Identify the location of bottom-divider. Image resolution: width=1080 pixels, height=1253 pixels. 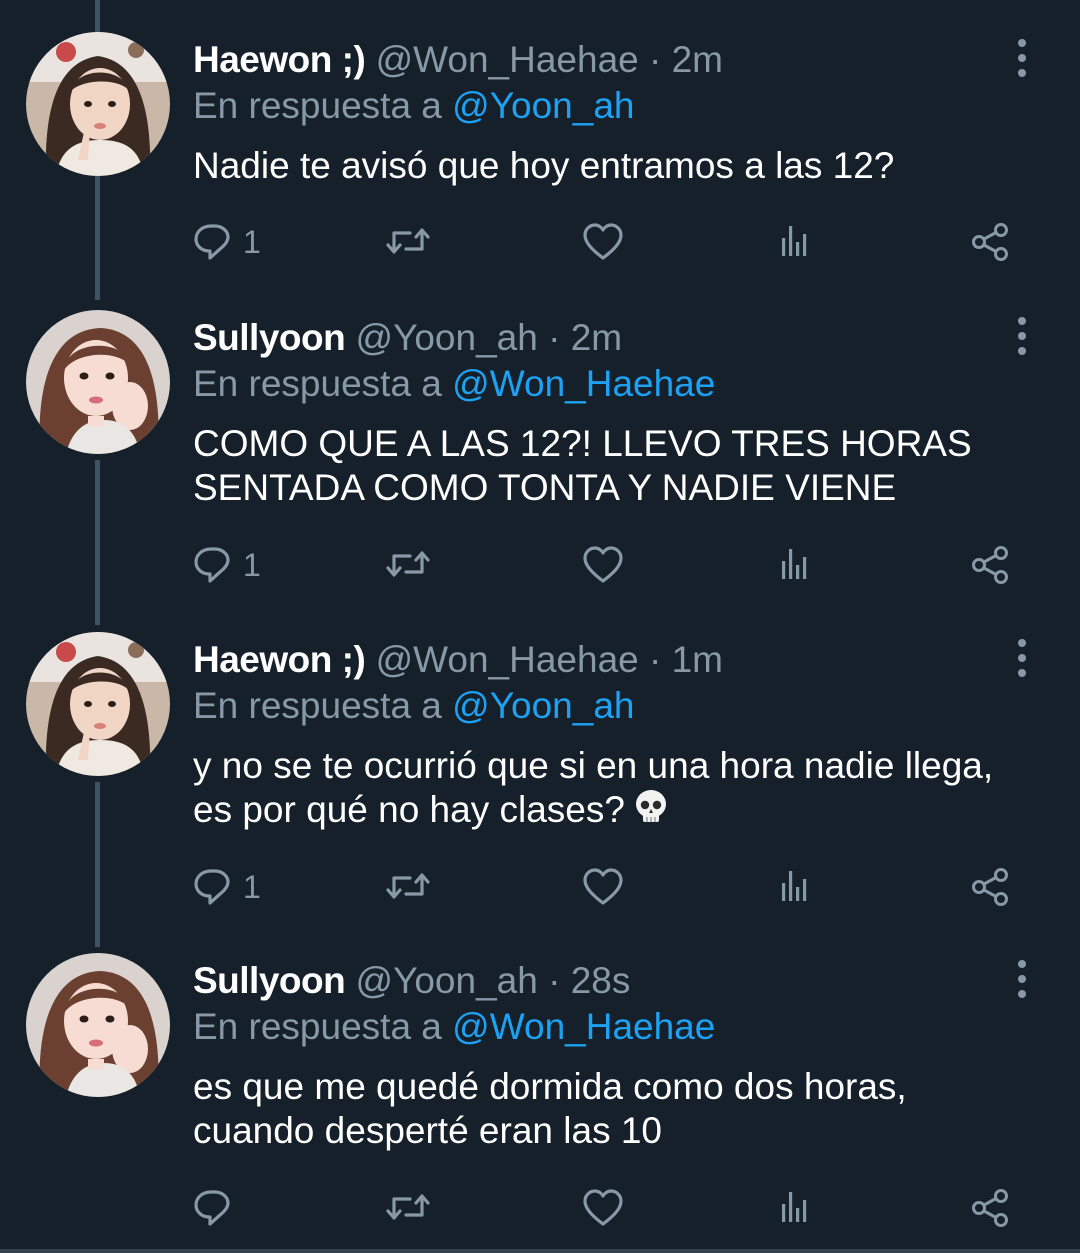
(540, 1251).